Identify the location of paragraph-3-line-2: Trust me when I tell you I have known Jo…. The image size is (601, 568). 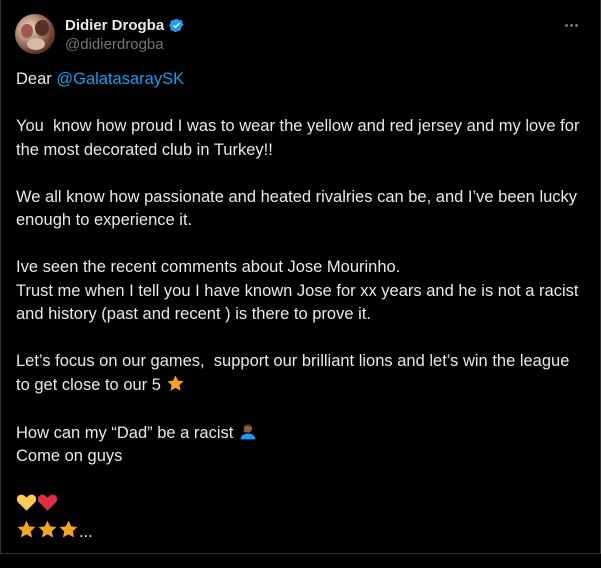
(300, 302).